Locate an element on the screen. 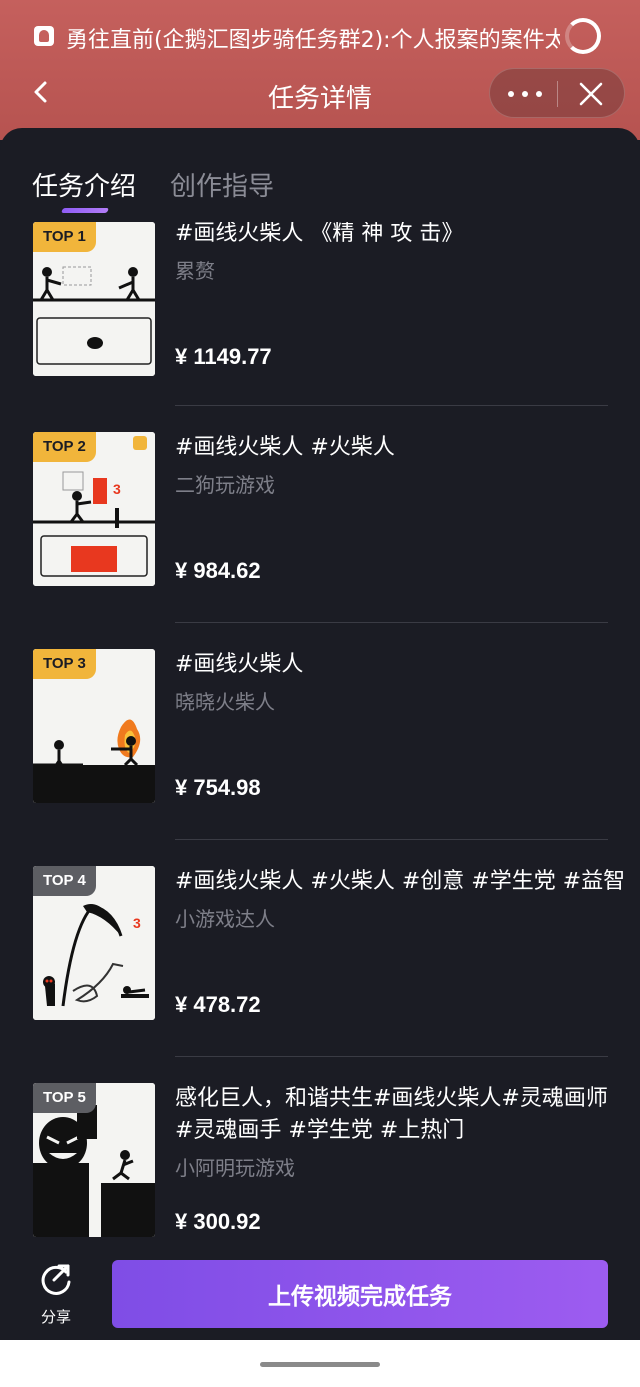  item-info: #画线火柴人 晓晓火柴人 is located at coordinates (395, 683).